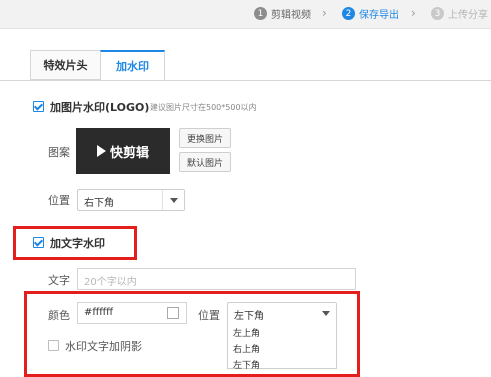 Image resolution: width=491 pixels, height=377 pixels. Describe the element at coordinates (246, 332) in the screenshot. I see `position-option: 左上角` at that location.